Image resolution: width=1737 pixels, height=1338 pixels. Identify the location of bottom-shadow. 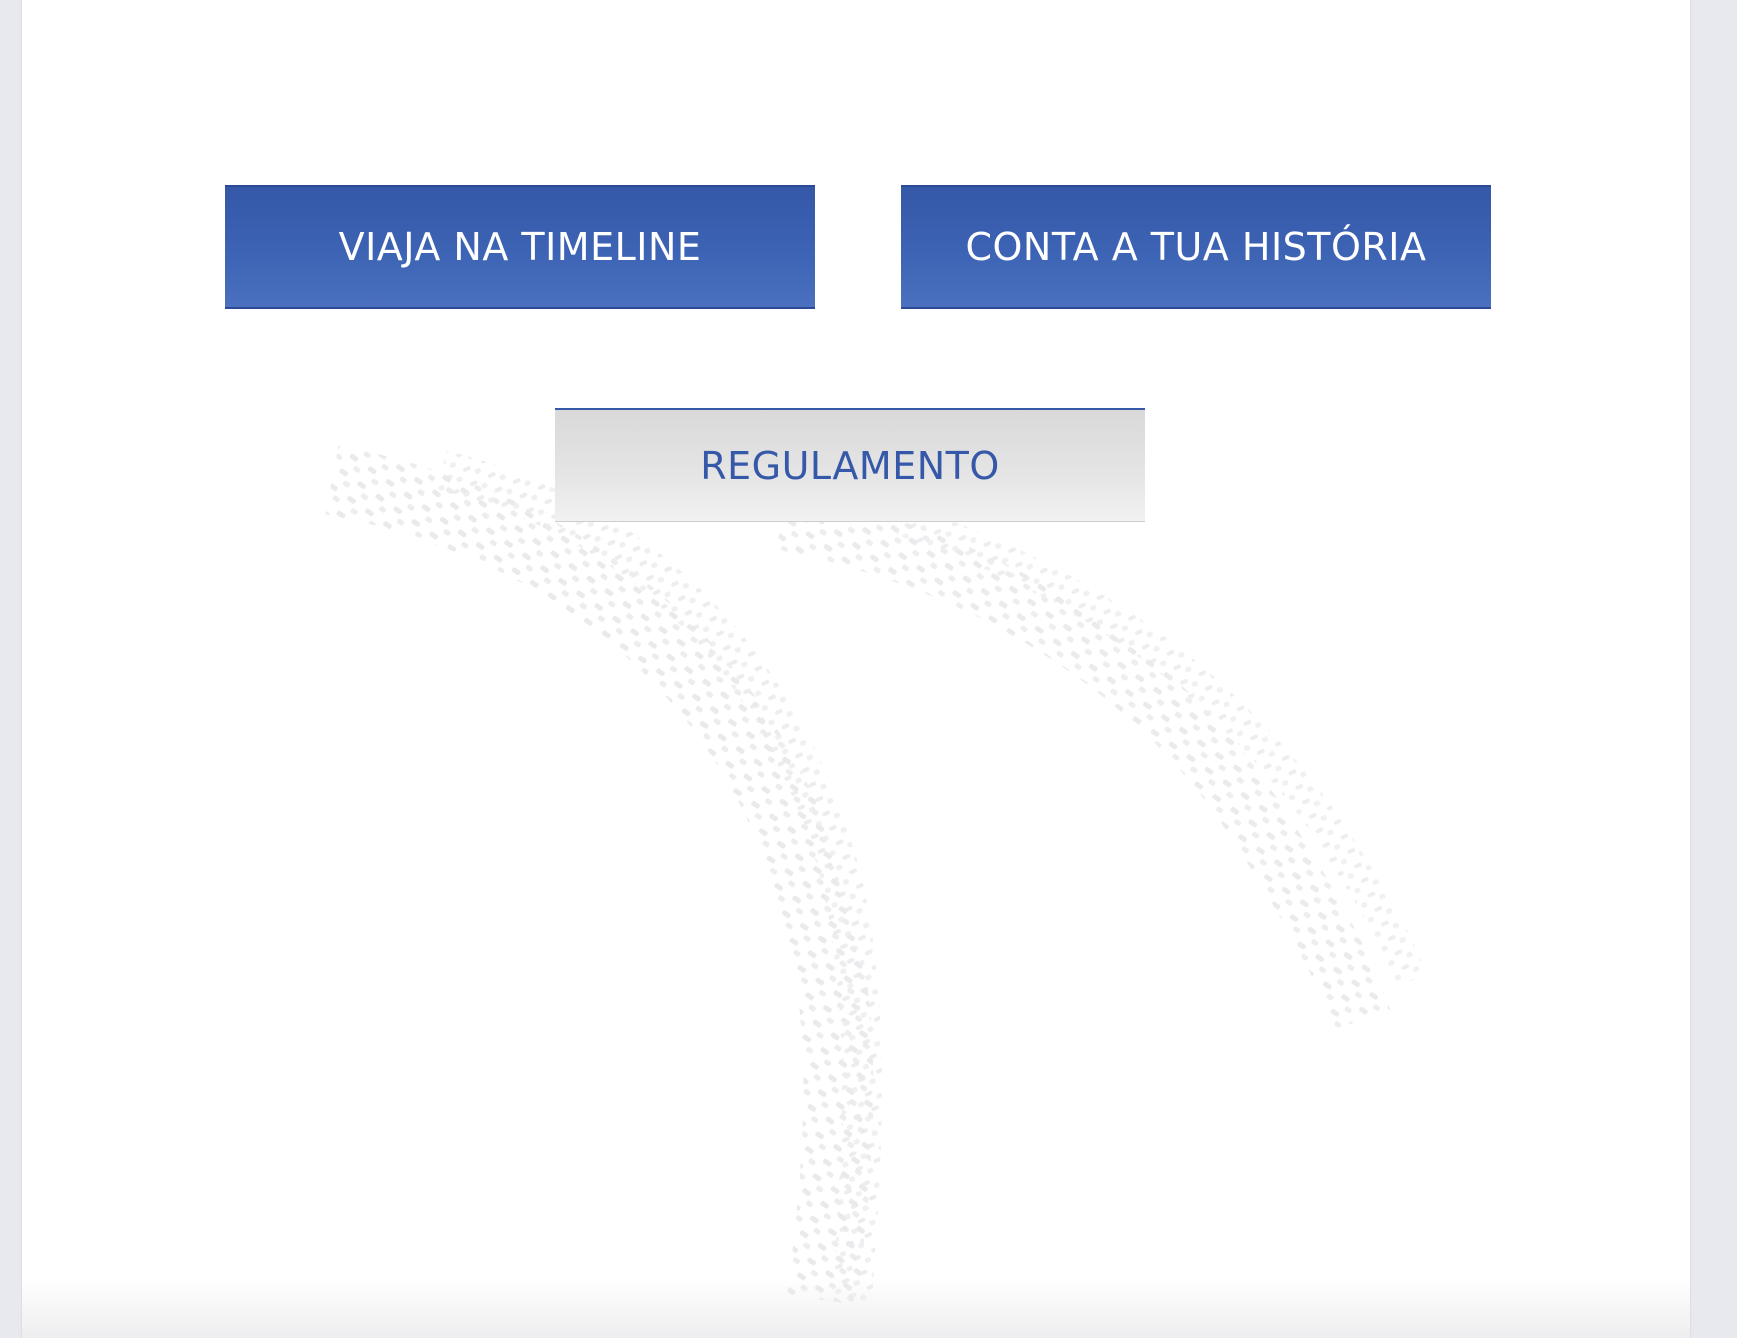
(856, 1308).